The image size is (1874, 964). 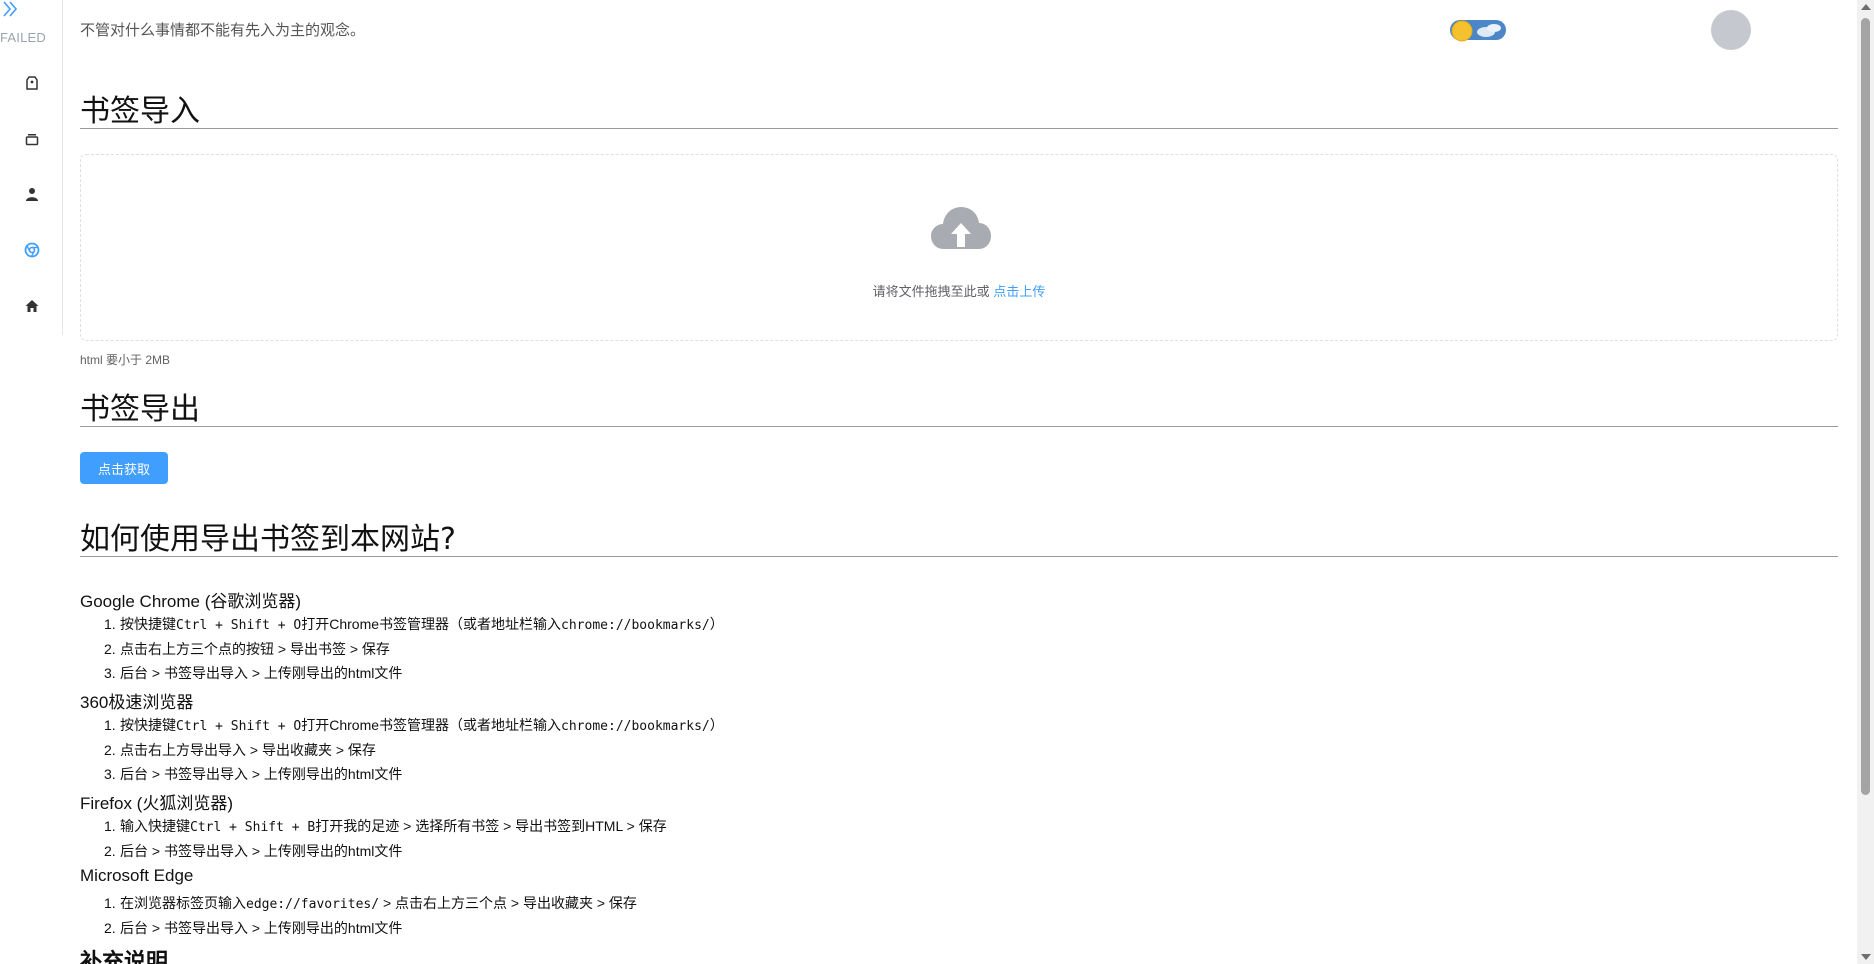 I want to click on user-icon, so click(x=32, y=194).